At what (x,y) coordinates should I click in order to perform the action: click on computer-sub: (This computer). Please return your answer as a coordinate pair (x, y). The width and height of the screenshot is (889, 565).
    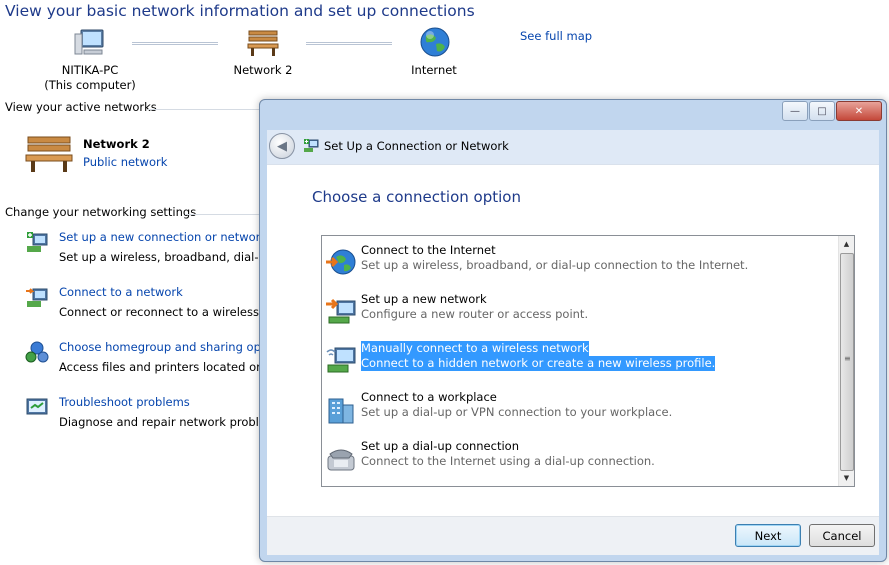
    Looking at the image, I should click on (90, 85).